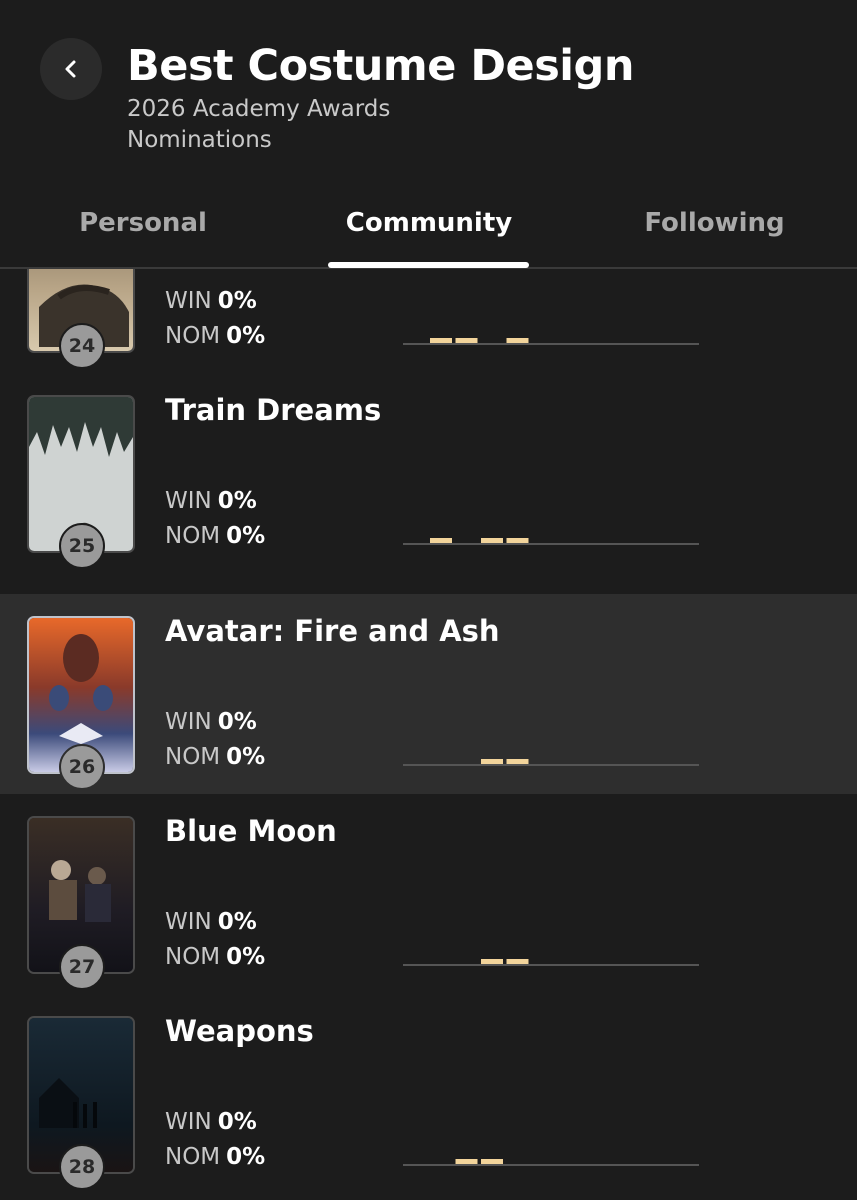 The image size is (857, 1200). I want to click on rank-badge: 27, so click(82, 967).